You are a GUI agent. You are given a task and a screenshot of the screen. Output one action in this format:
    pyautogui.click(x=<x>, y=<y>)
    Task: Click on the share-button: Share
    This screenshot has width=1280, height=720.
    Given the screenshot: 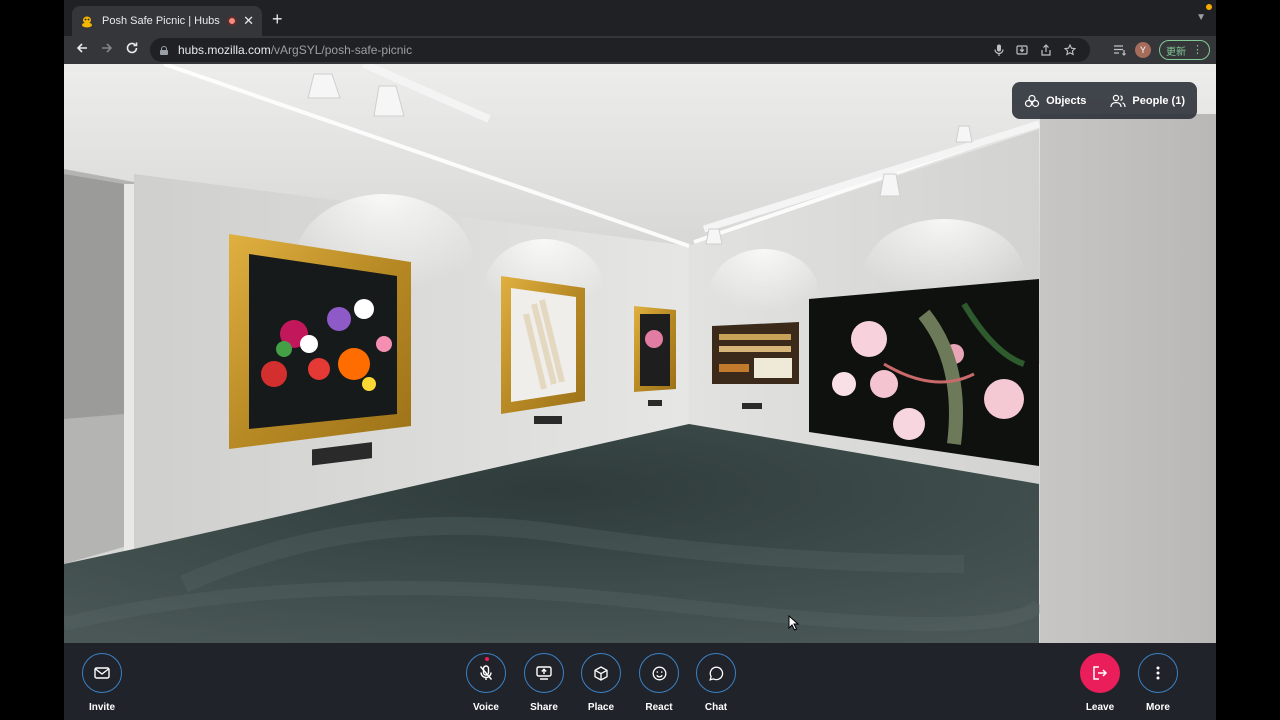 What is the action you would take?
    pyautogui.click(x=544, y=683)
    